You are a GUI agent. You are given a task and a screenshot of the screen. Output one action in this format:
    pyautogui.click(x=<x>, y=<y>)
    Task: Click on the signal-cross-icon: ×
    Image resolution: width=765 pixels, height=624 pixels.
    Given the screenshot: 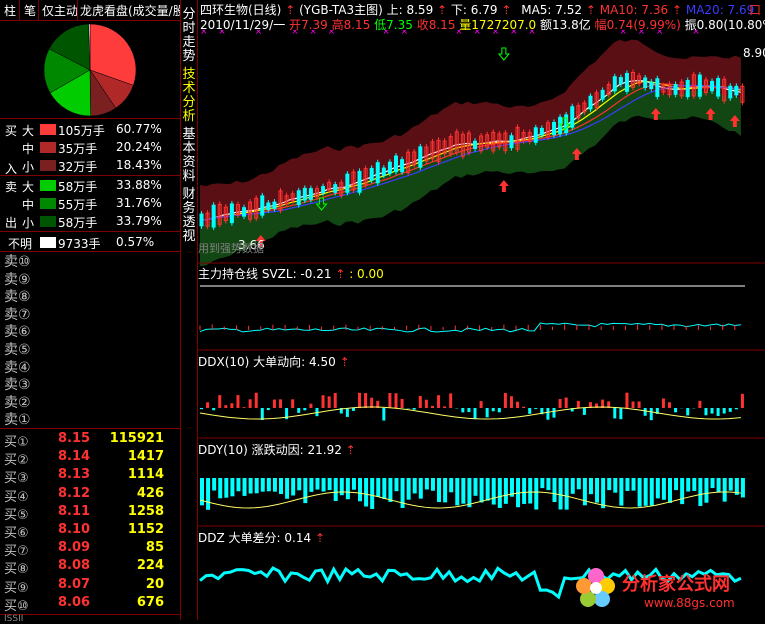 What is the action you would take?
    pyautogui.click(x=623, y=33)
    